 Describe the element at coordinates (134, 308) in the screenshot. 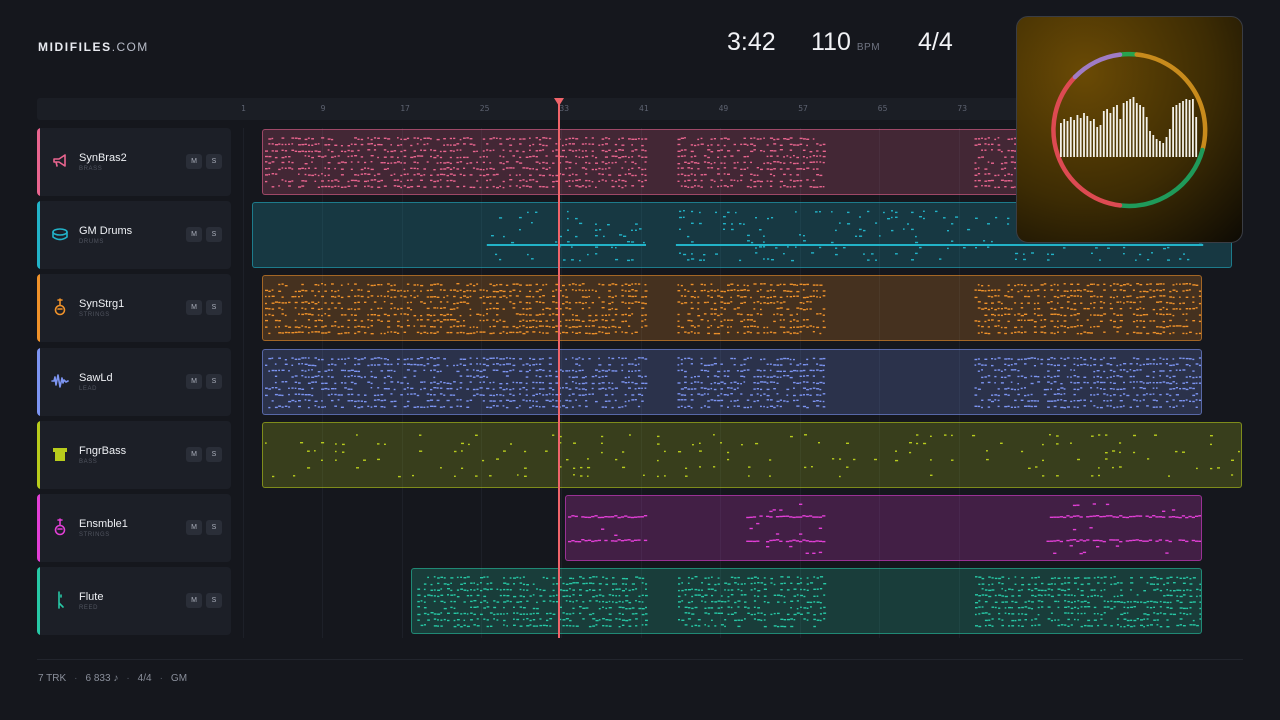

I see `track-header: SynStrg1 STRINGS M S` at that location.